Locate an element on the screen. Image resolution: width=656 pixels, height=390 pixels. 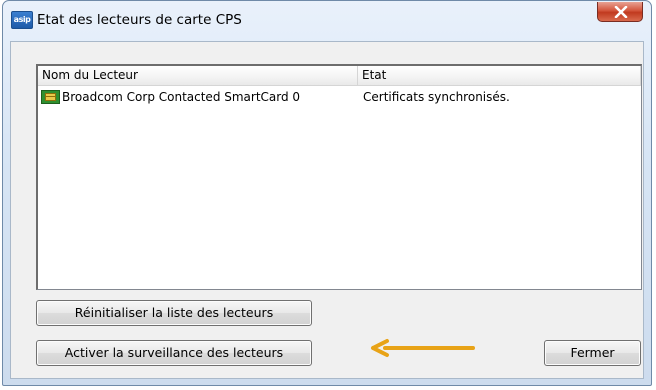
reader-name-cell: Broadcom Corp Contacted SmartCard 0 is located at coordinates (198, 97).